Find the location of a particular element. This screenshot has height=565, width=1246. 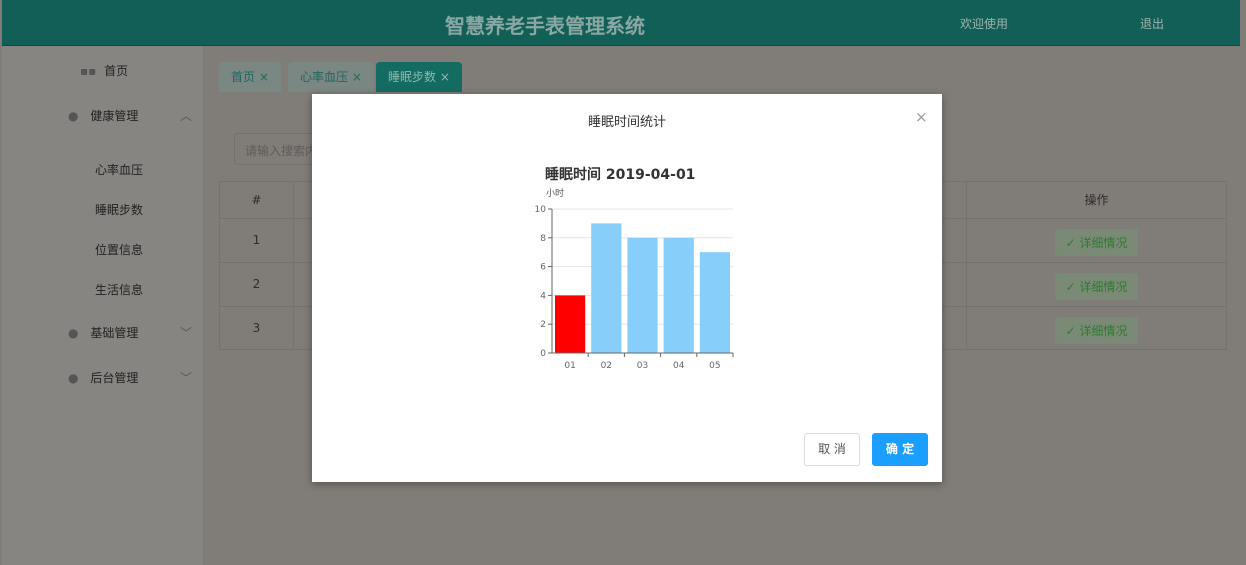

sleep-bar-chart: 024681001 02 03 04 05 is located at coordinates (634, 288).